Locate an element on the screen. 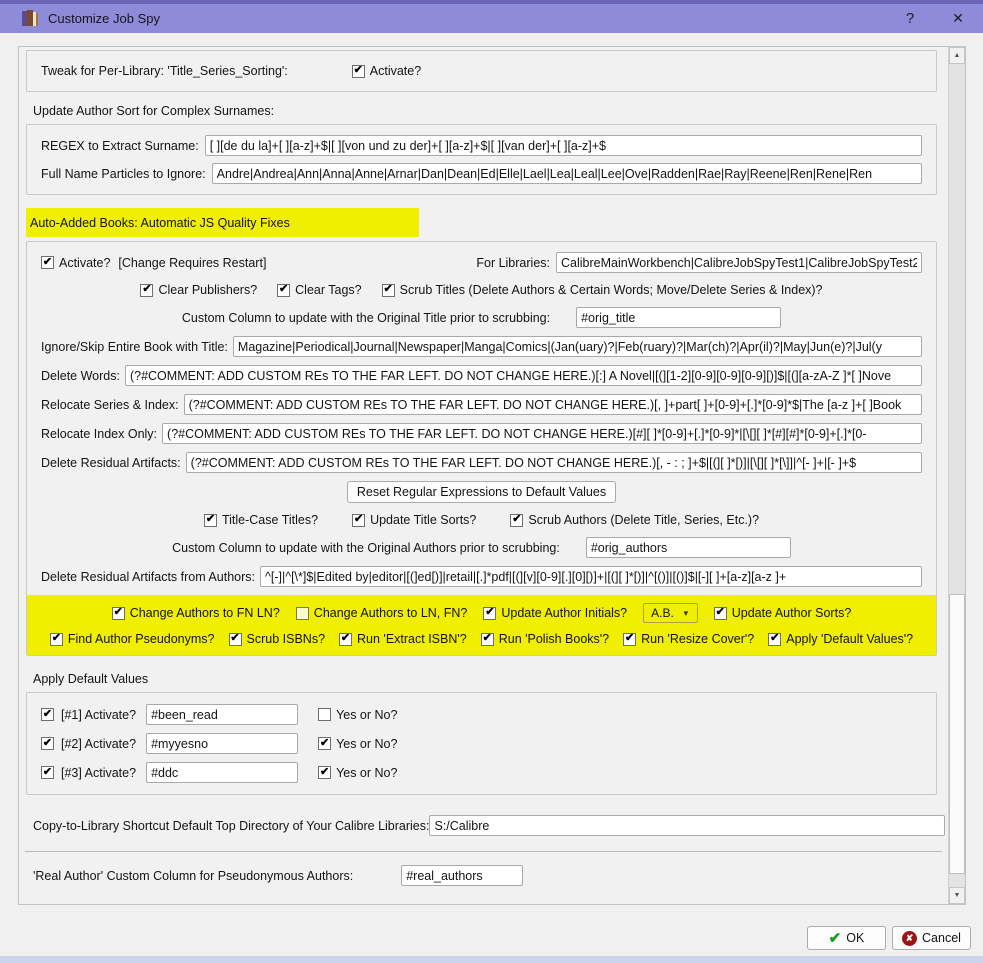  name-particles-input is located at coordinates (566, 173).